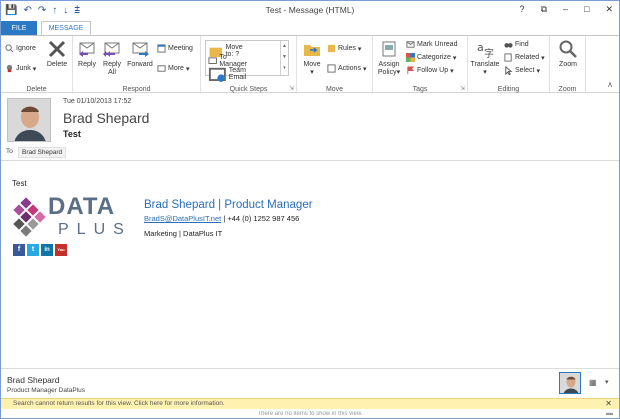 The height and width of the screenshot is (419, 620). Describe the element at coordinates (87, 64) in the screenshot. I see `reply-label: Reply` at that location.